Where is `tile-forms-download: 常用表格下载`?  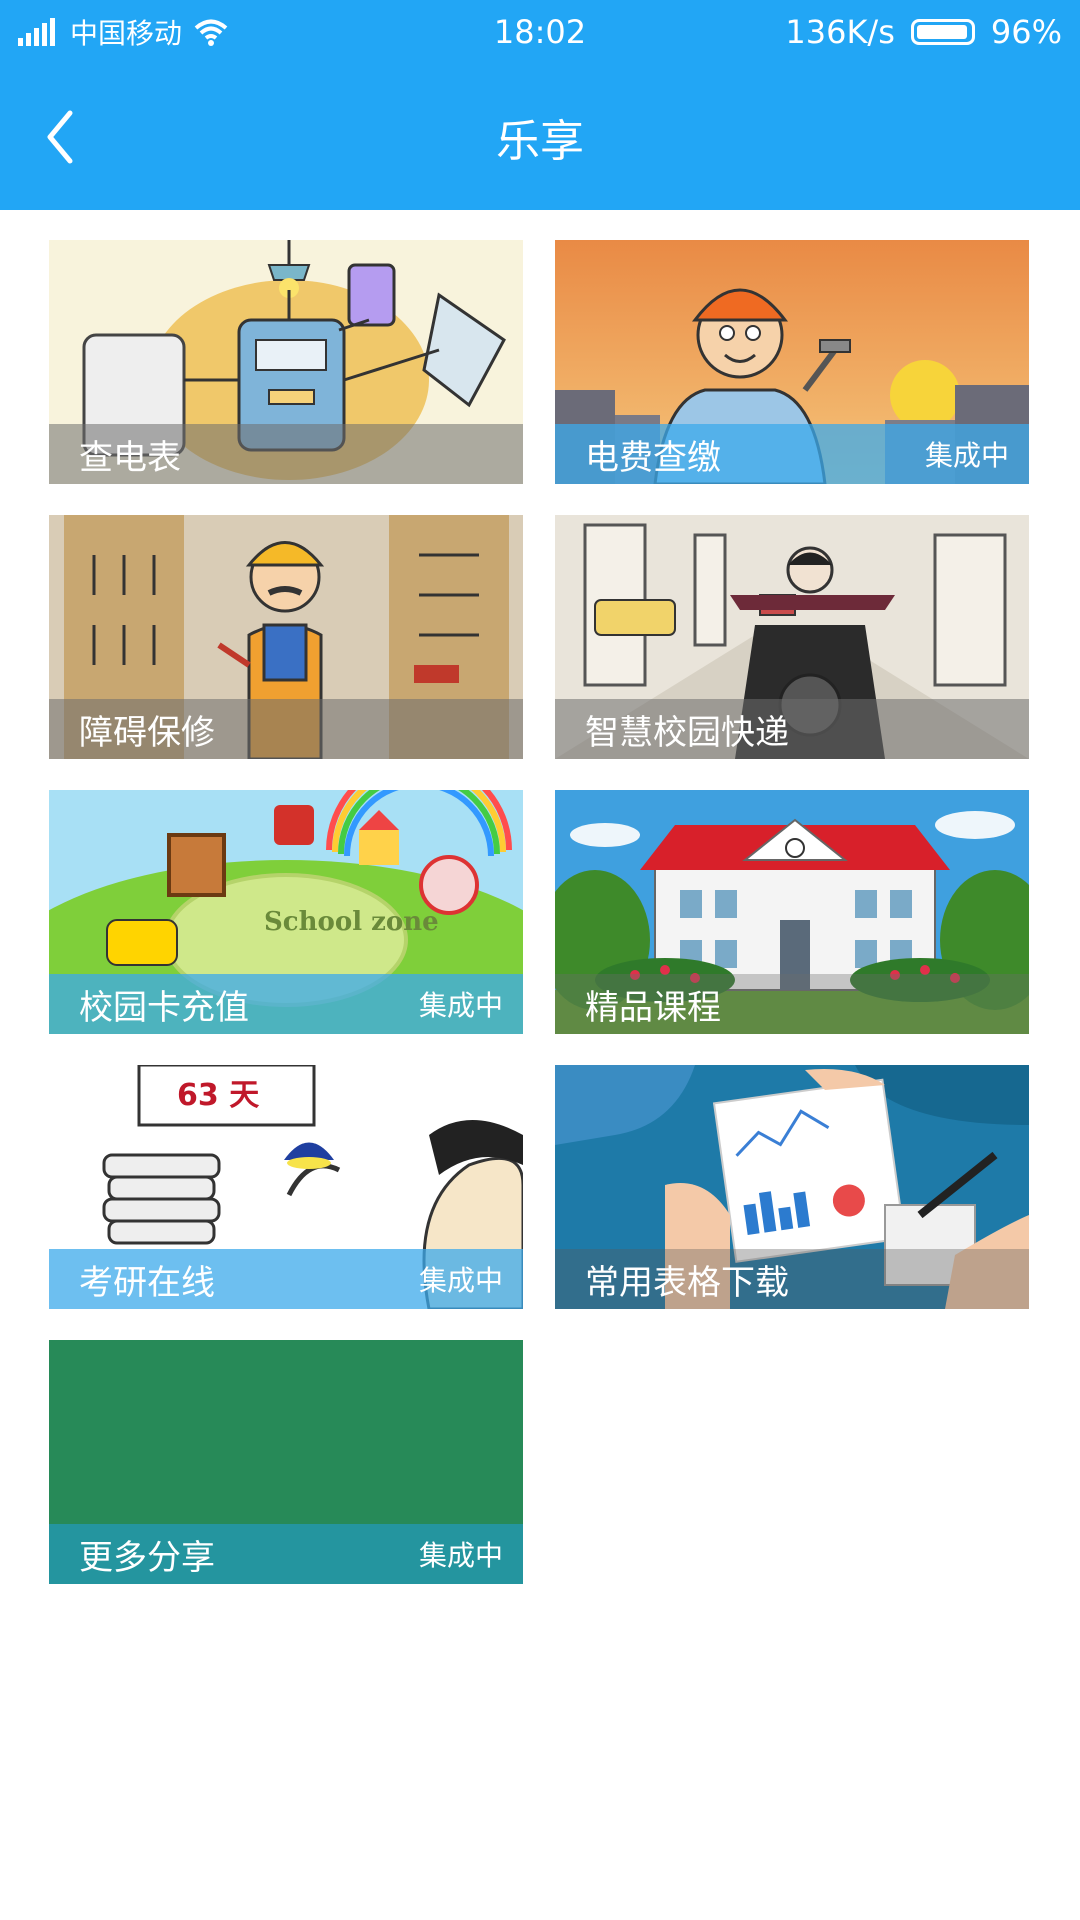
tile-forms-download: 常用表格下载 is located at coordinates (792, 1187).